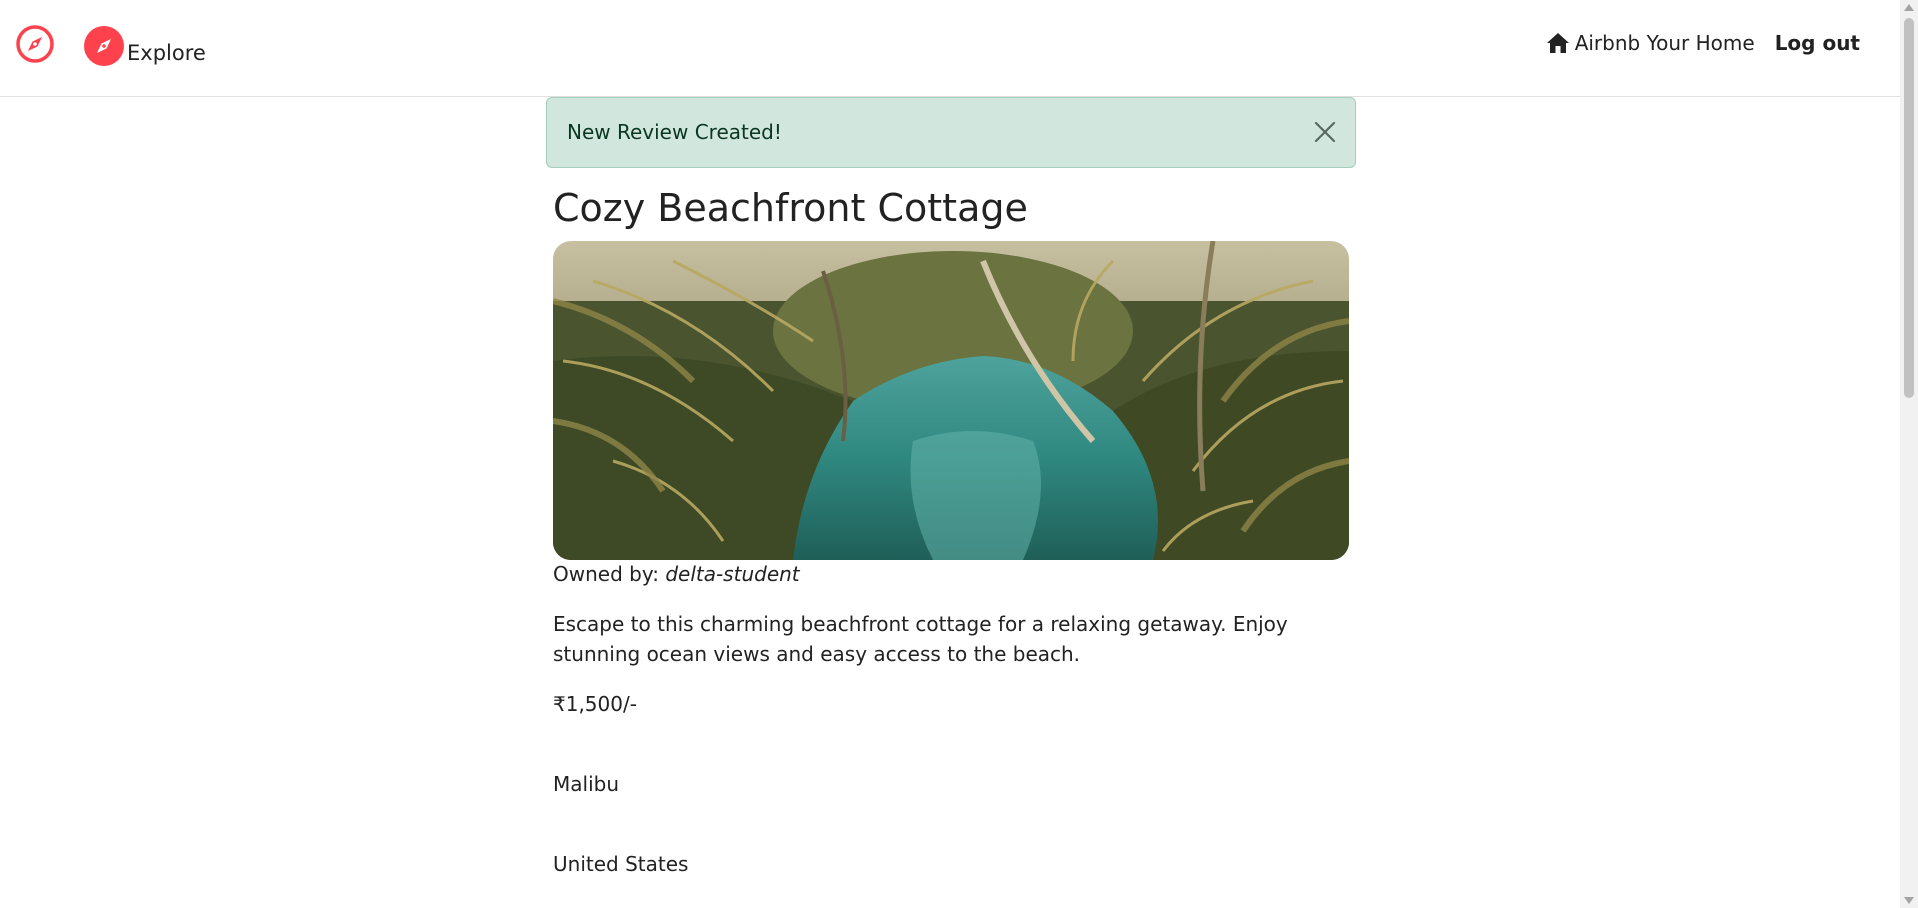 This screenshot has width=1918, height=908. What do you see at coordinates (674, 132) in the screenshot?
I see `alert-message: New Review Created!` at bounding box center [674, 132].